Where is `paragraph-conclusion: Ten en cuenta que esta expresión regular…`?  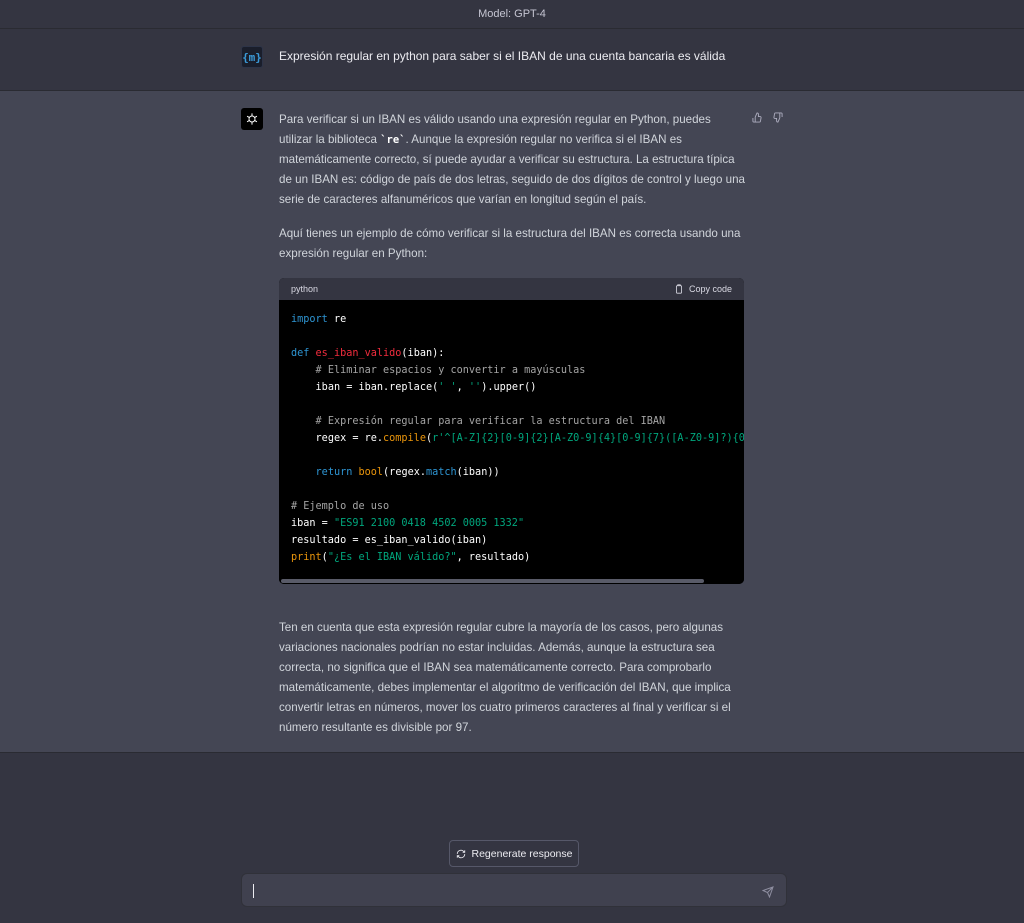
paragraph-conclusion: Ten en cuenta que esta expresión regular… is located at coordinates (505, 677).